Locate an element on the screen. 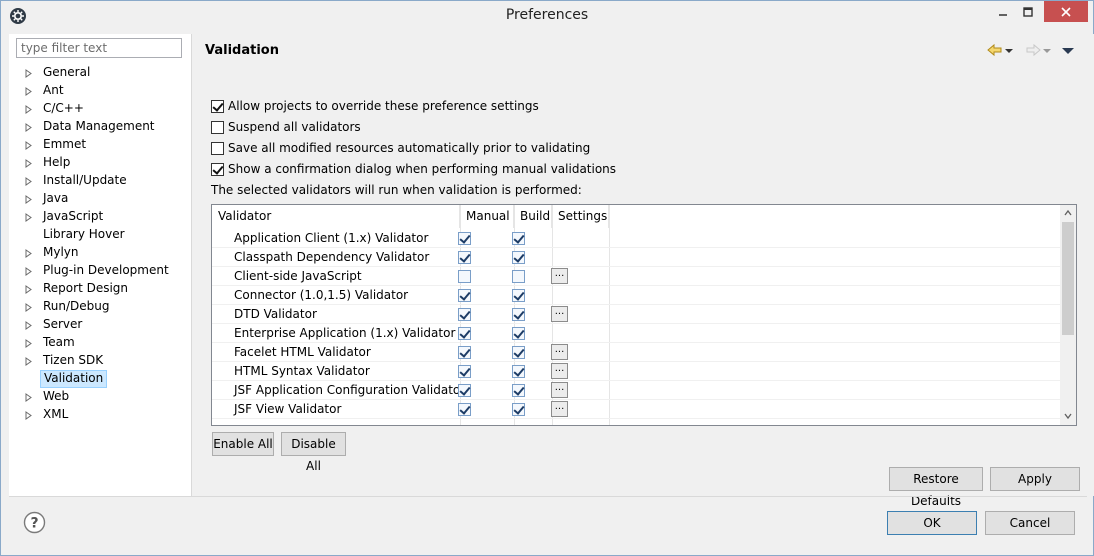  tree-item: Help is located at coordinates (99, 163).